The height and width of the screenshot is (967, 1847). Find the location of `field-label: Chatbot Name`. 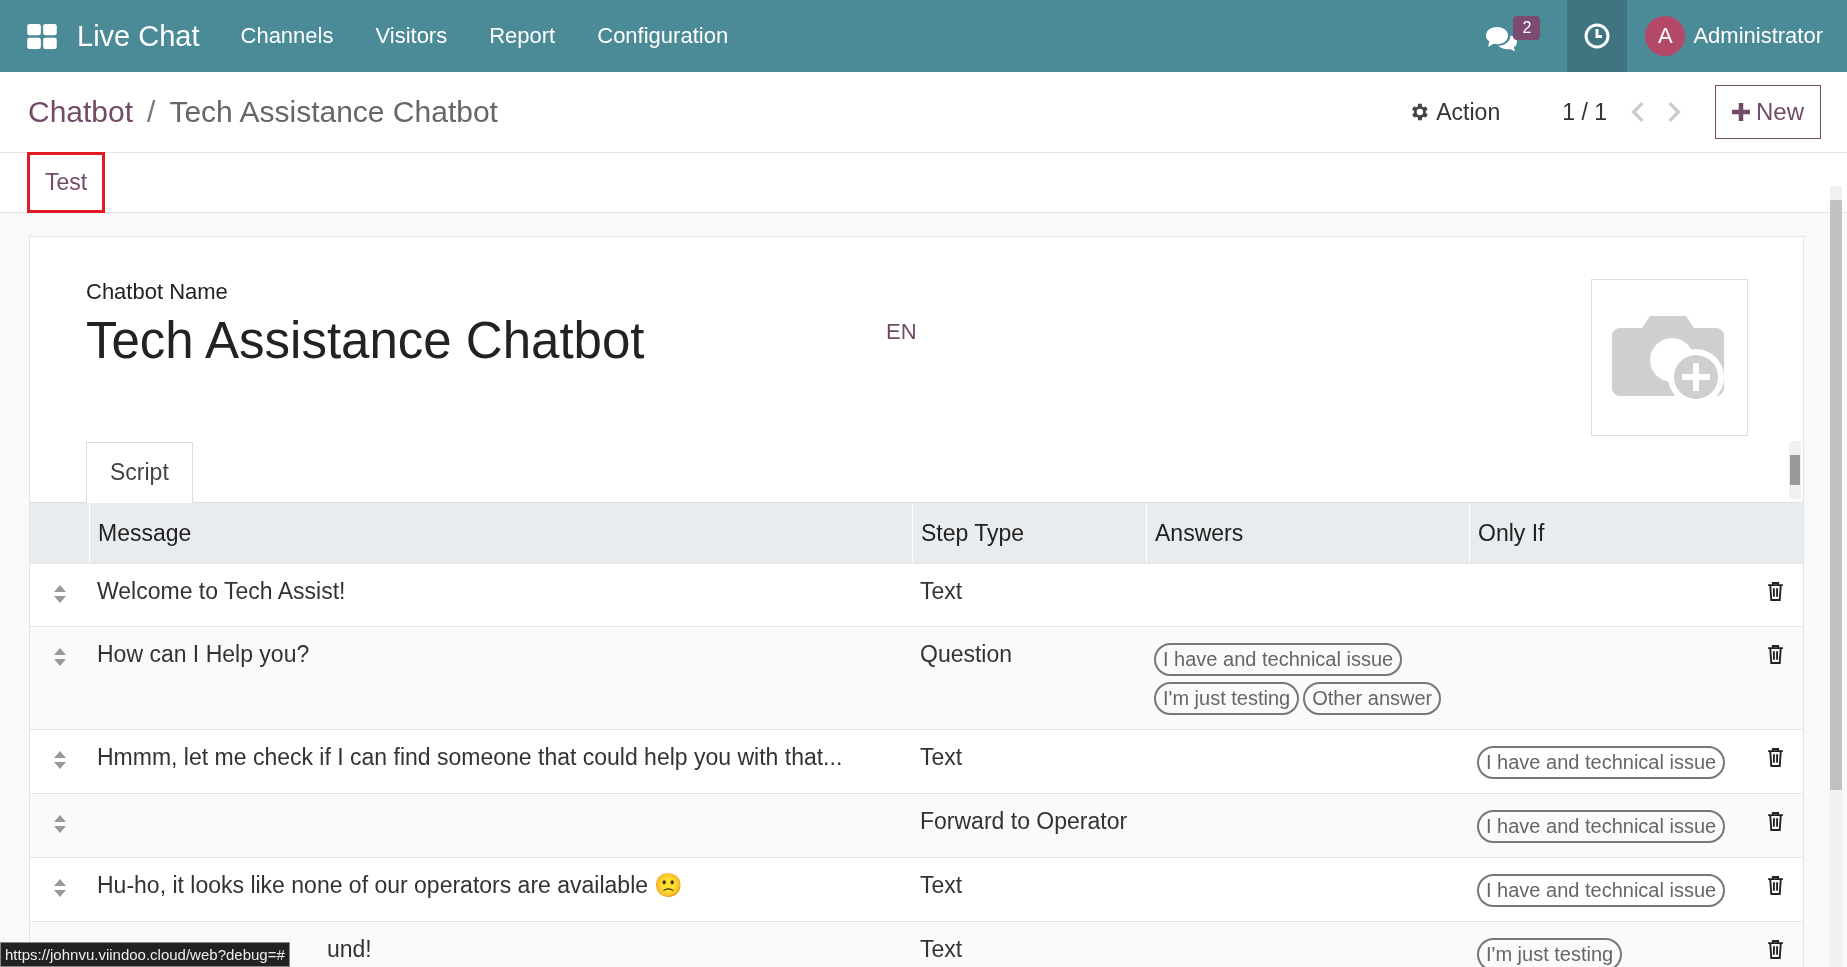

field-label: Chatbot Name is located at coordinates (157, 292).